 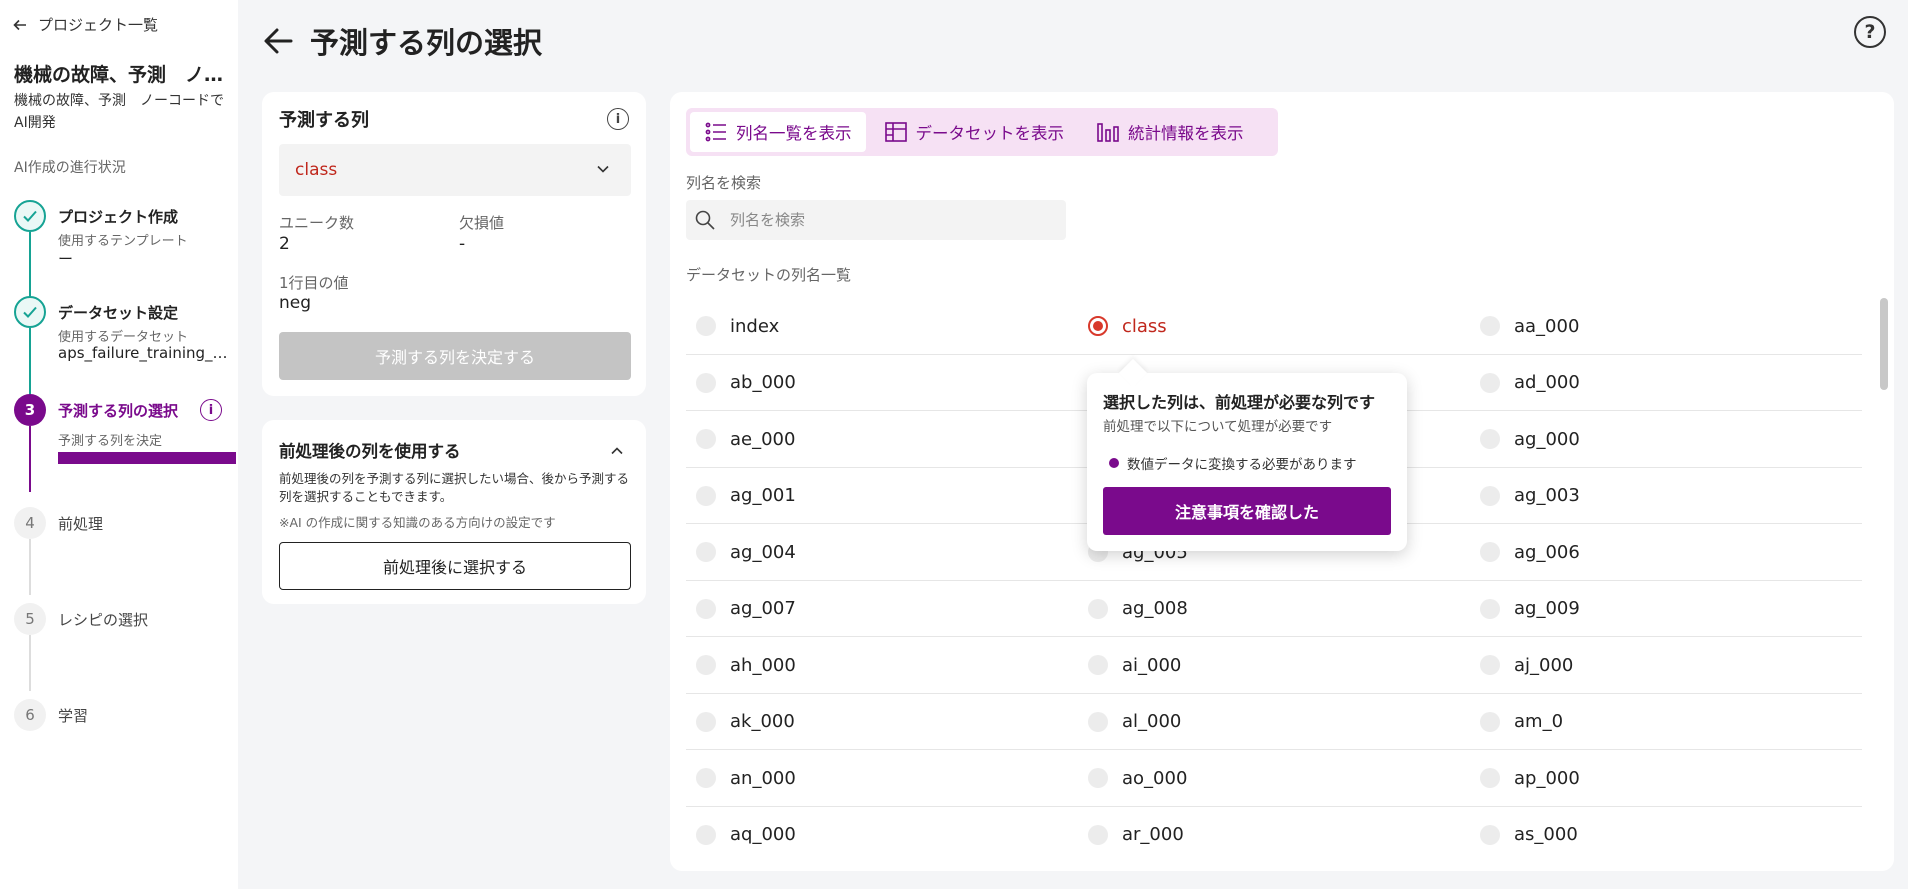 What do you see at coordinates (763, 495) in the screenshot?
I see `column-name: ag_001` at bounding box center [763, 495].